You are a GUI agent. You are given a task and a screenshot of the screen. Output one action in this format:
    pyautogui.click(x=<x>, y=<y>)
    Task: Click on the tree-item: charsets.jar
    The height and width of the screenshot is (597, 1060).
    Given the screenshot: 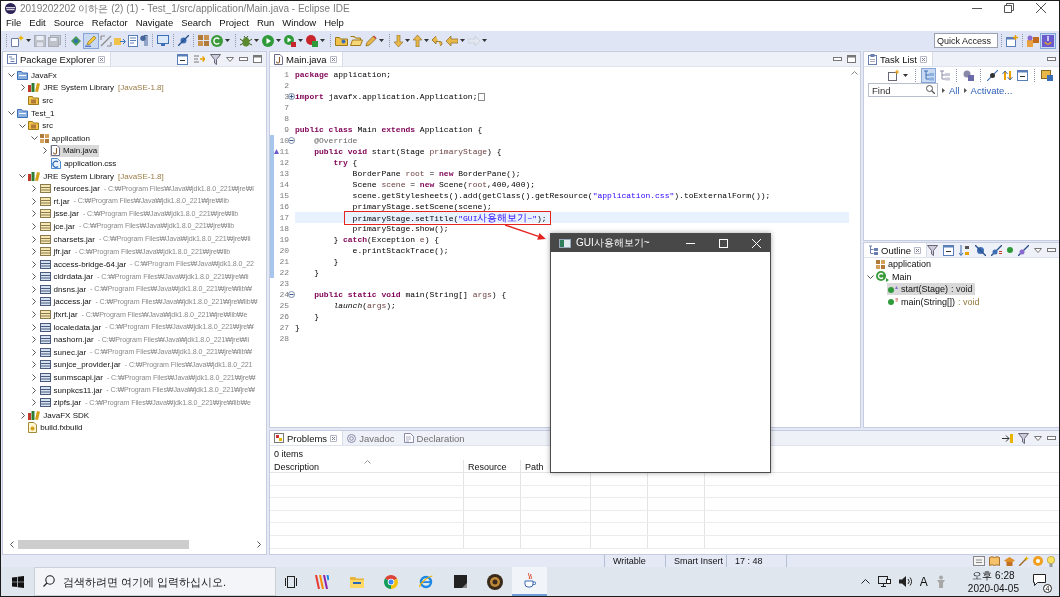 What is the action you would take?
    pyautogui.click(x=67, y=239)
    